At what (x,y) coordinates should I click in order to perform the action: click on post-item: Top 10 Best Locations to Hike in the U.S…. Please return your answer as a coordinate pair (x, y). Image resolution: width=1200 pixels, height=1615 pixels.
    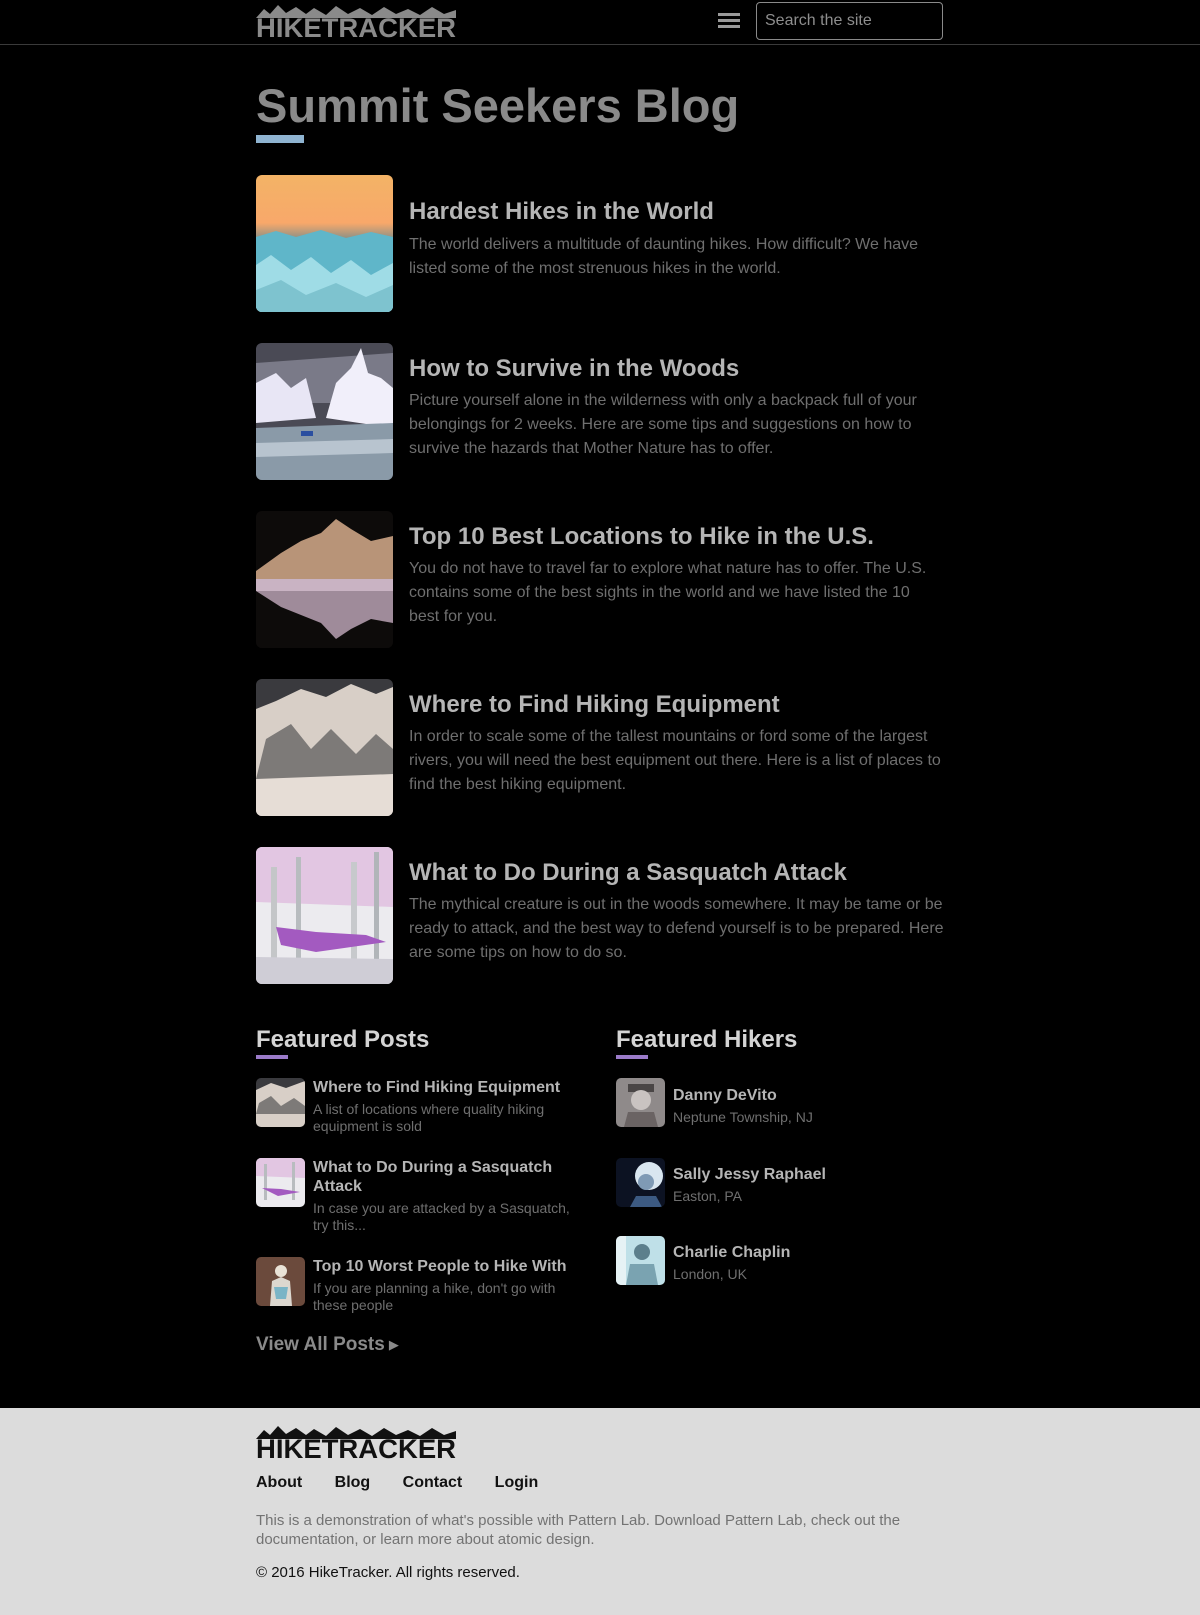
    Looking at the image, I should click on (600, 579).